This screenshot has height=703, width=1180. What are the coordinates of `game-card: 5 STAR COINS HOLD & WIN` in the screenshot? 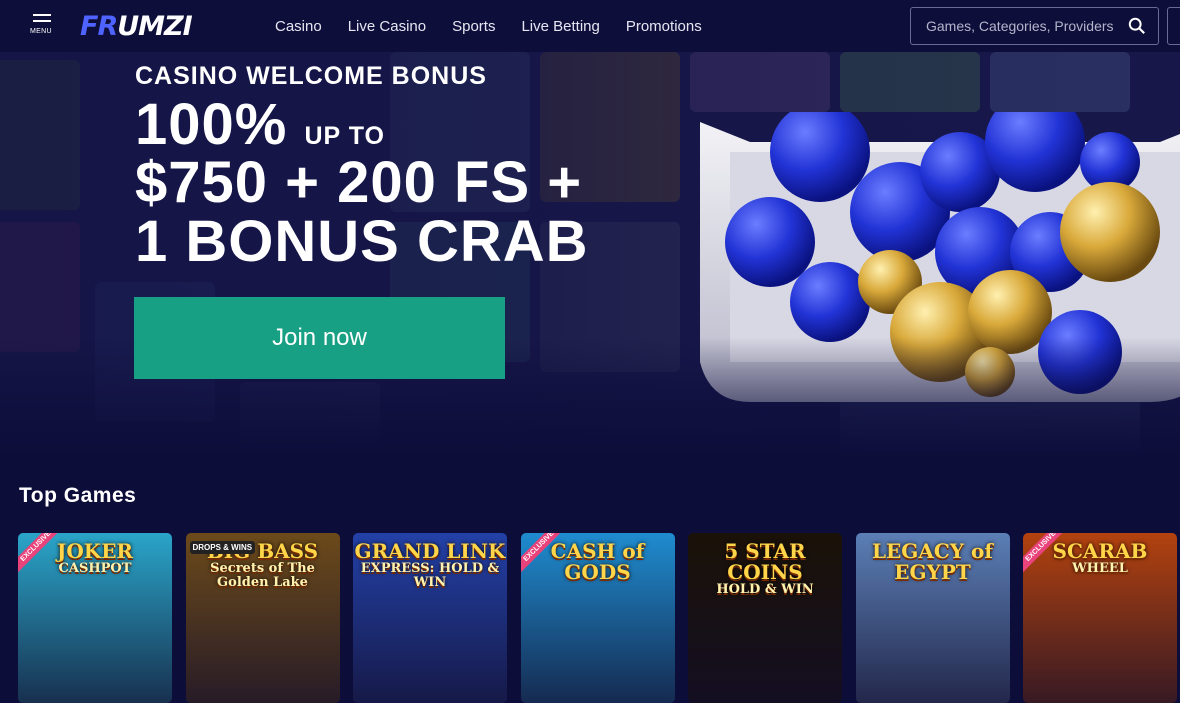 It's located at (765, 618).